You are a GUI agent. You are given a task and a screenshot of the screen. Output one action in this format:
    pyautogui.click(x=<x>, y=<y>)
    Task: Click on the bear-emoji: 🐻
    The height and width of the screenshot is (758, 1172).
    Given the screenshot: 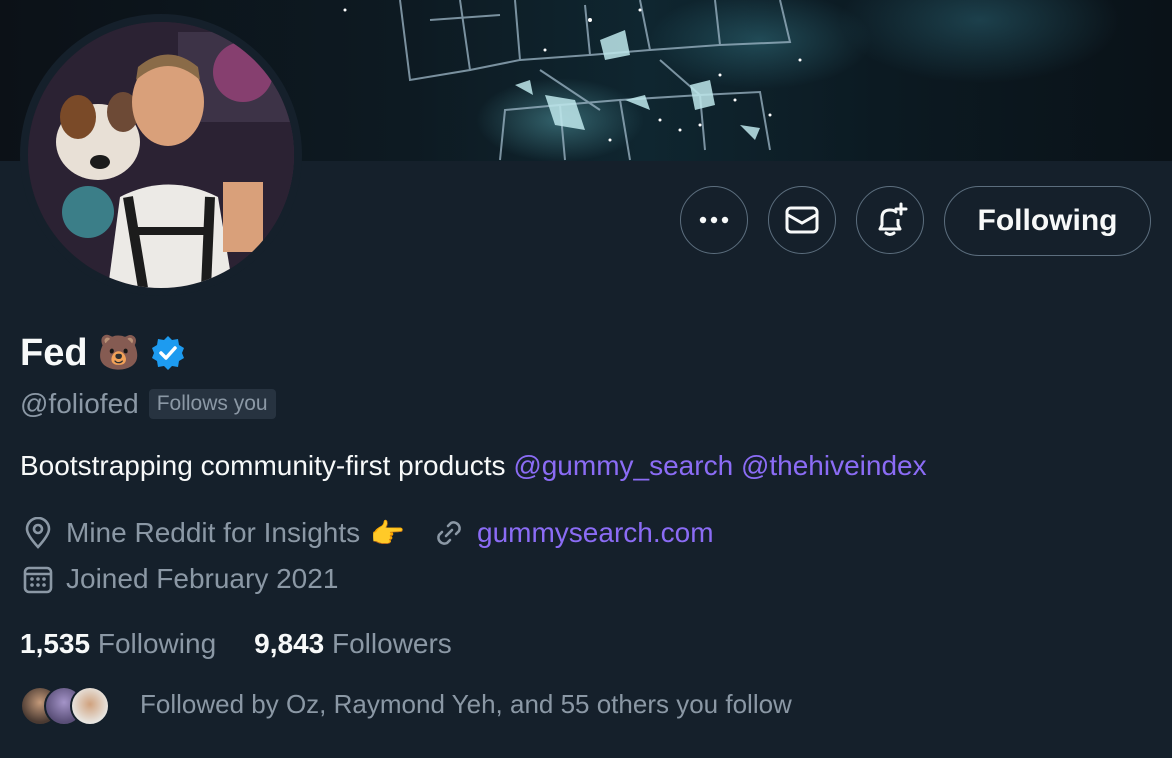 What is the action you would take?
    pyautogui.click(x=118, y=353)
    